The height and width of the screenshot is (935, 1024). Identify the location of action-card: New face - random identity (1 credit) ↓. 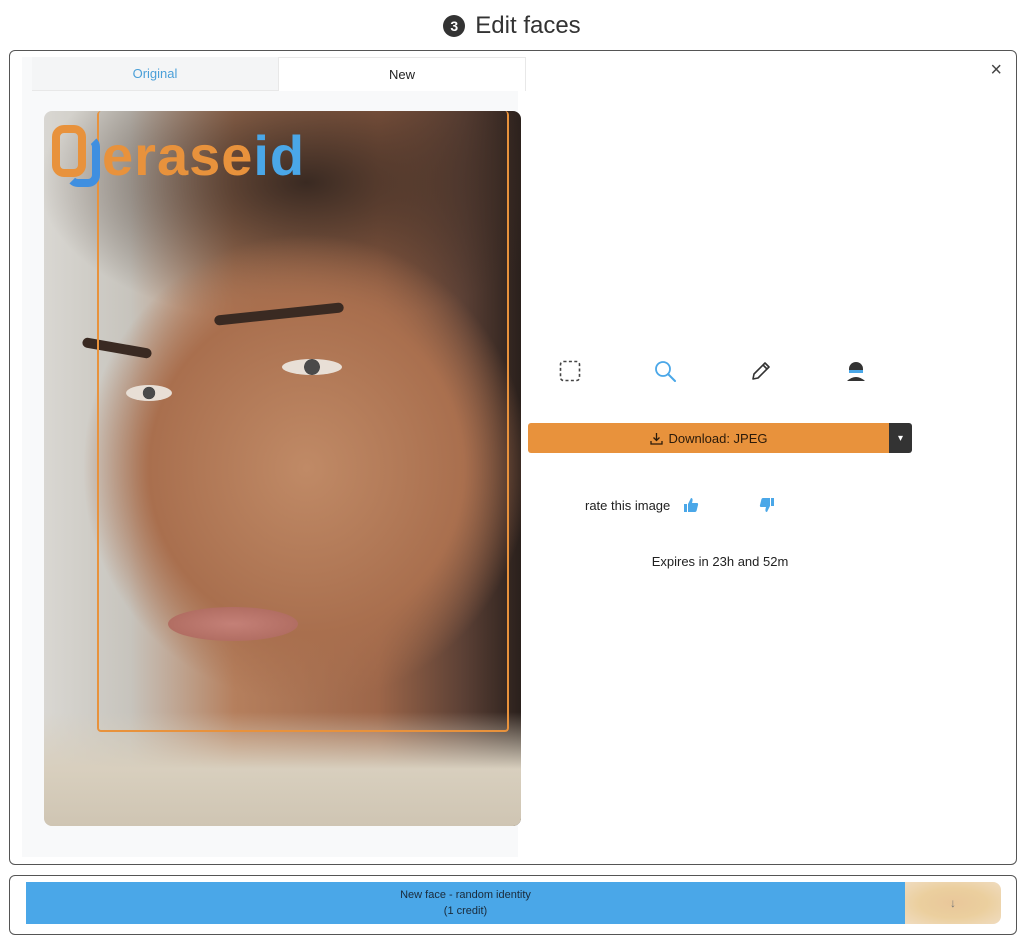
(513, 905).